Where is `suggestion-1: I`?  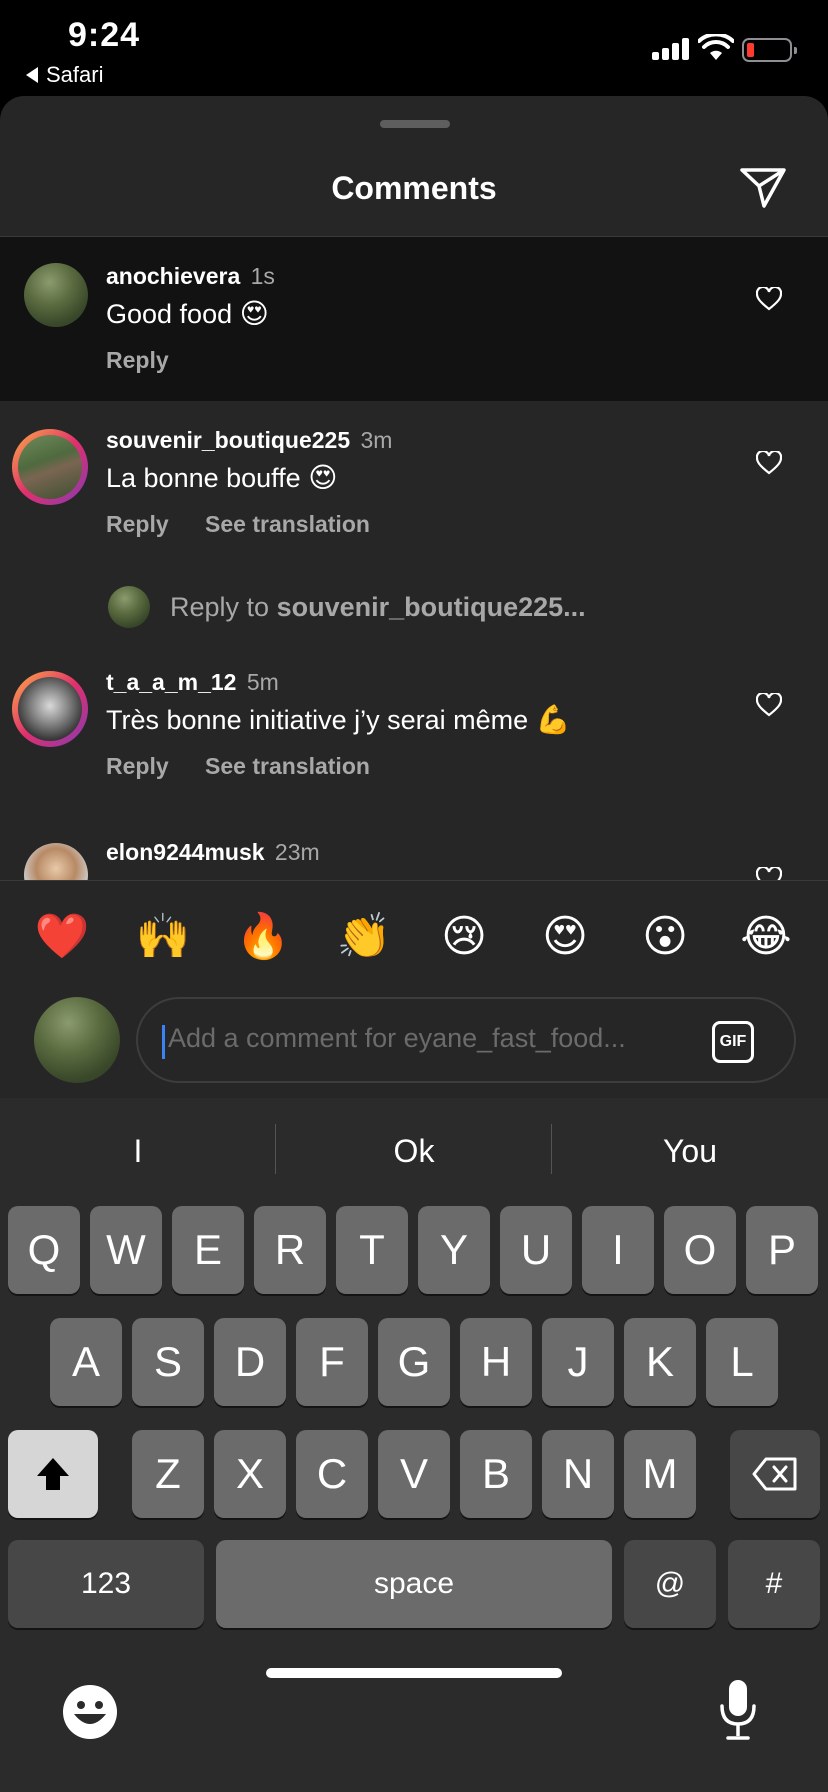
suggestion-1: I is located at coordinates (138, 1151).